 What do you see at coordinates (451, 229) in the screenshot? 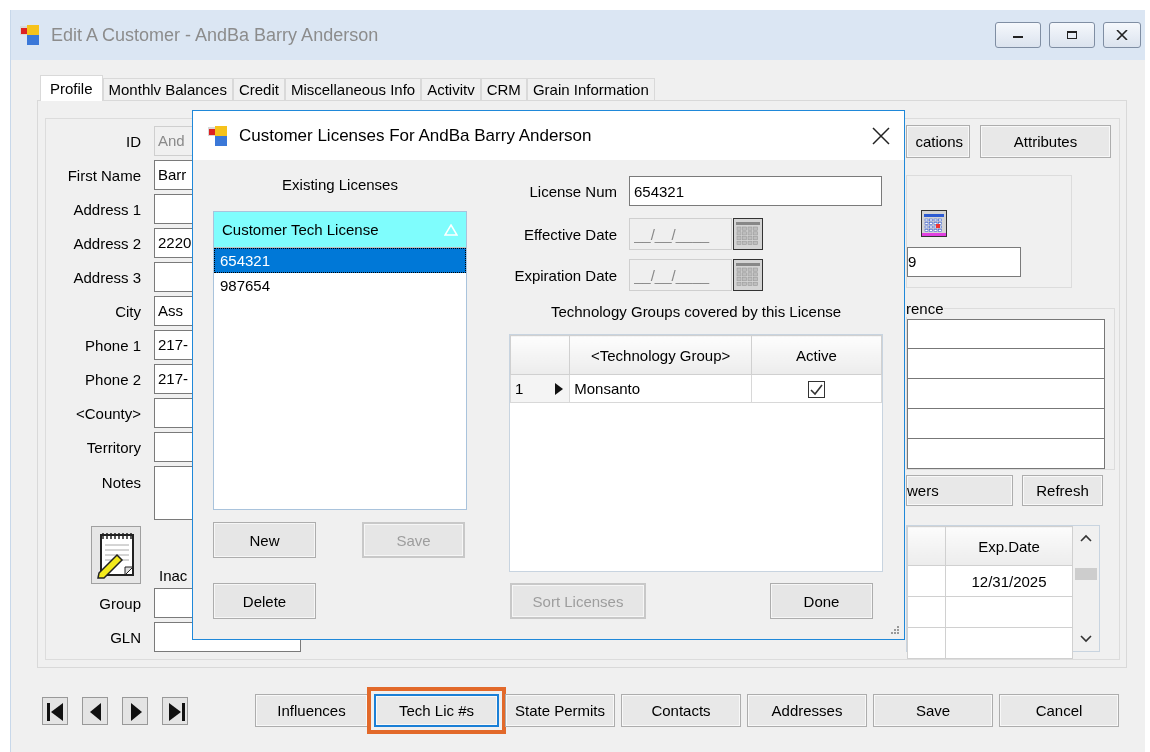
I see `sort-icon` at bounding box center [451, 229].